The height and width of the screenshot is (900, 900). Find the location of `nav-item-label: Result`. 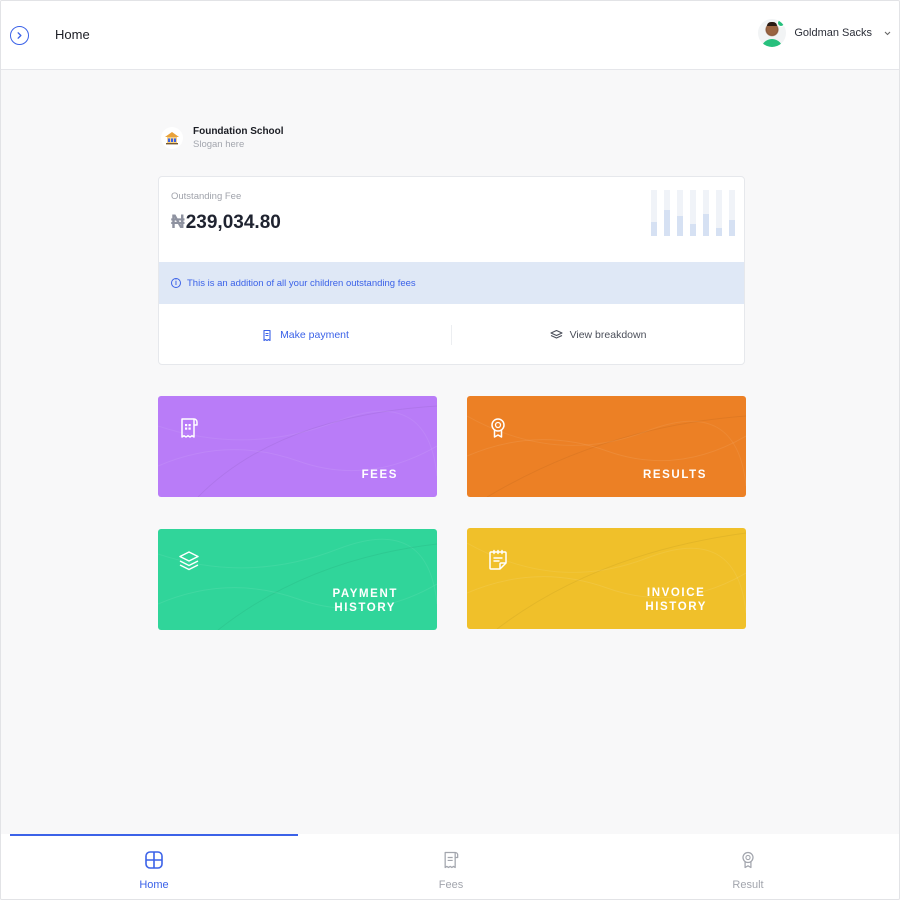

nav-item-label: Result is located at coordinates (748, 885).